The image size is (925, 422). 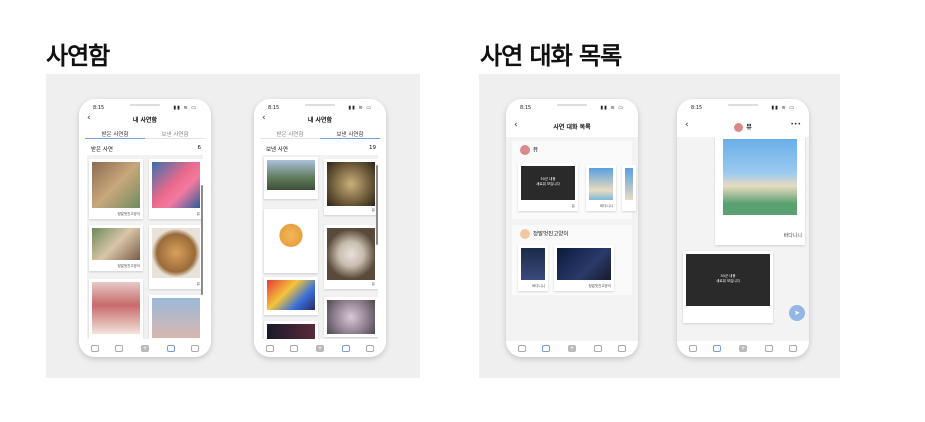 I want to click on count-value: 6, so click(x=199, y=148).